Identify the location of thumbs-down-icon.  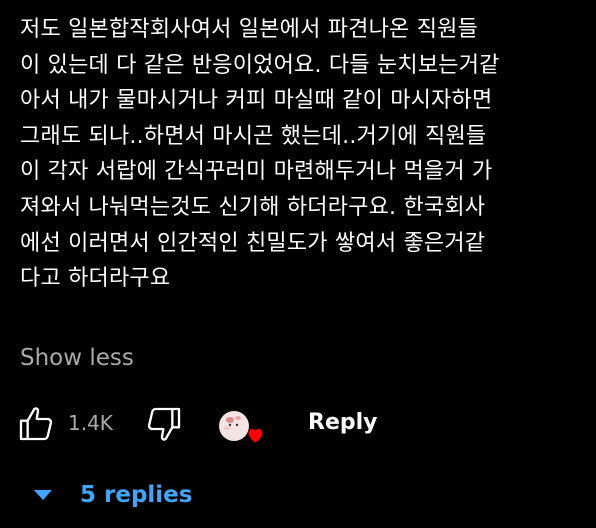
(164, 424).